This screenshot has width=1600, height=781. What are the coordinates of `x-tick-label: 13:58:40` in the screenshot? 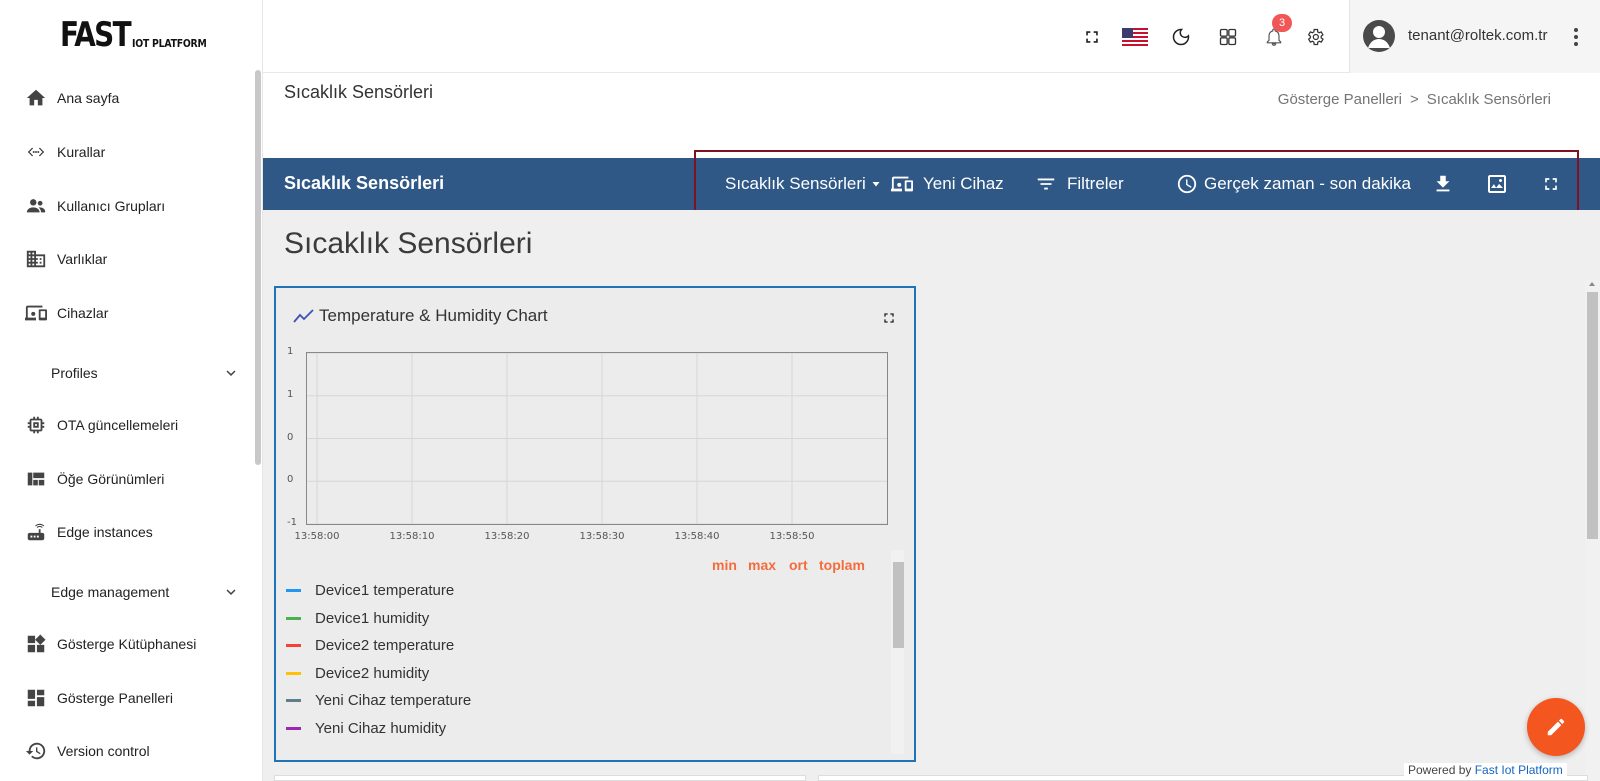 It's located at (697, 536).